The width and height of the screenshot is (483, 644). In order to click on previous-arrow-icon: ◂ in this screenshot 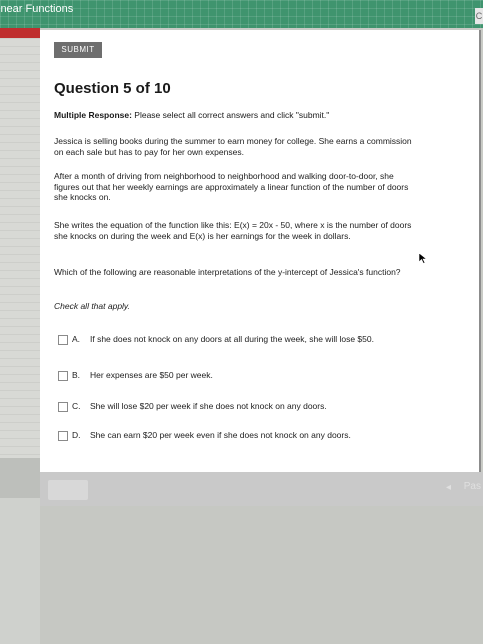, I will do `click(448, 487)`.